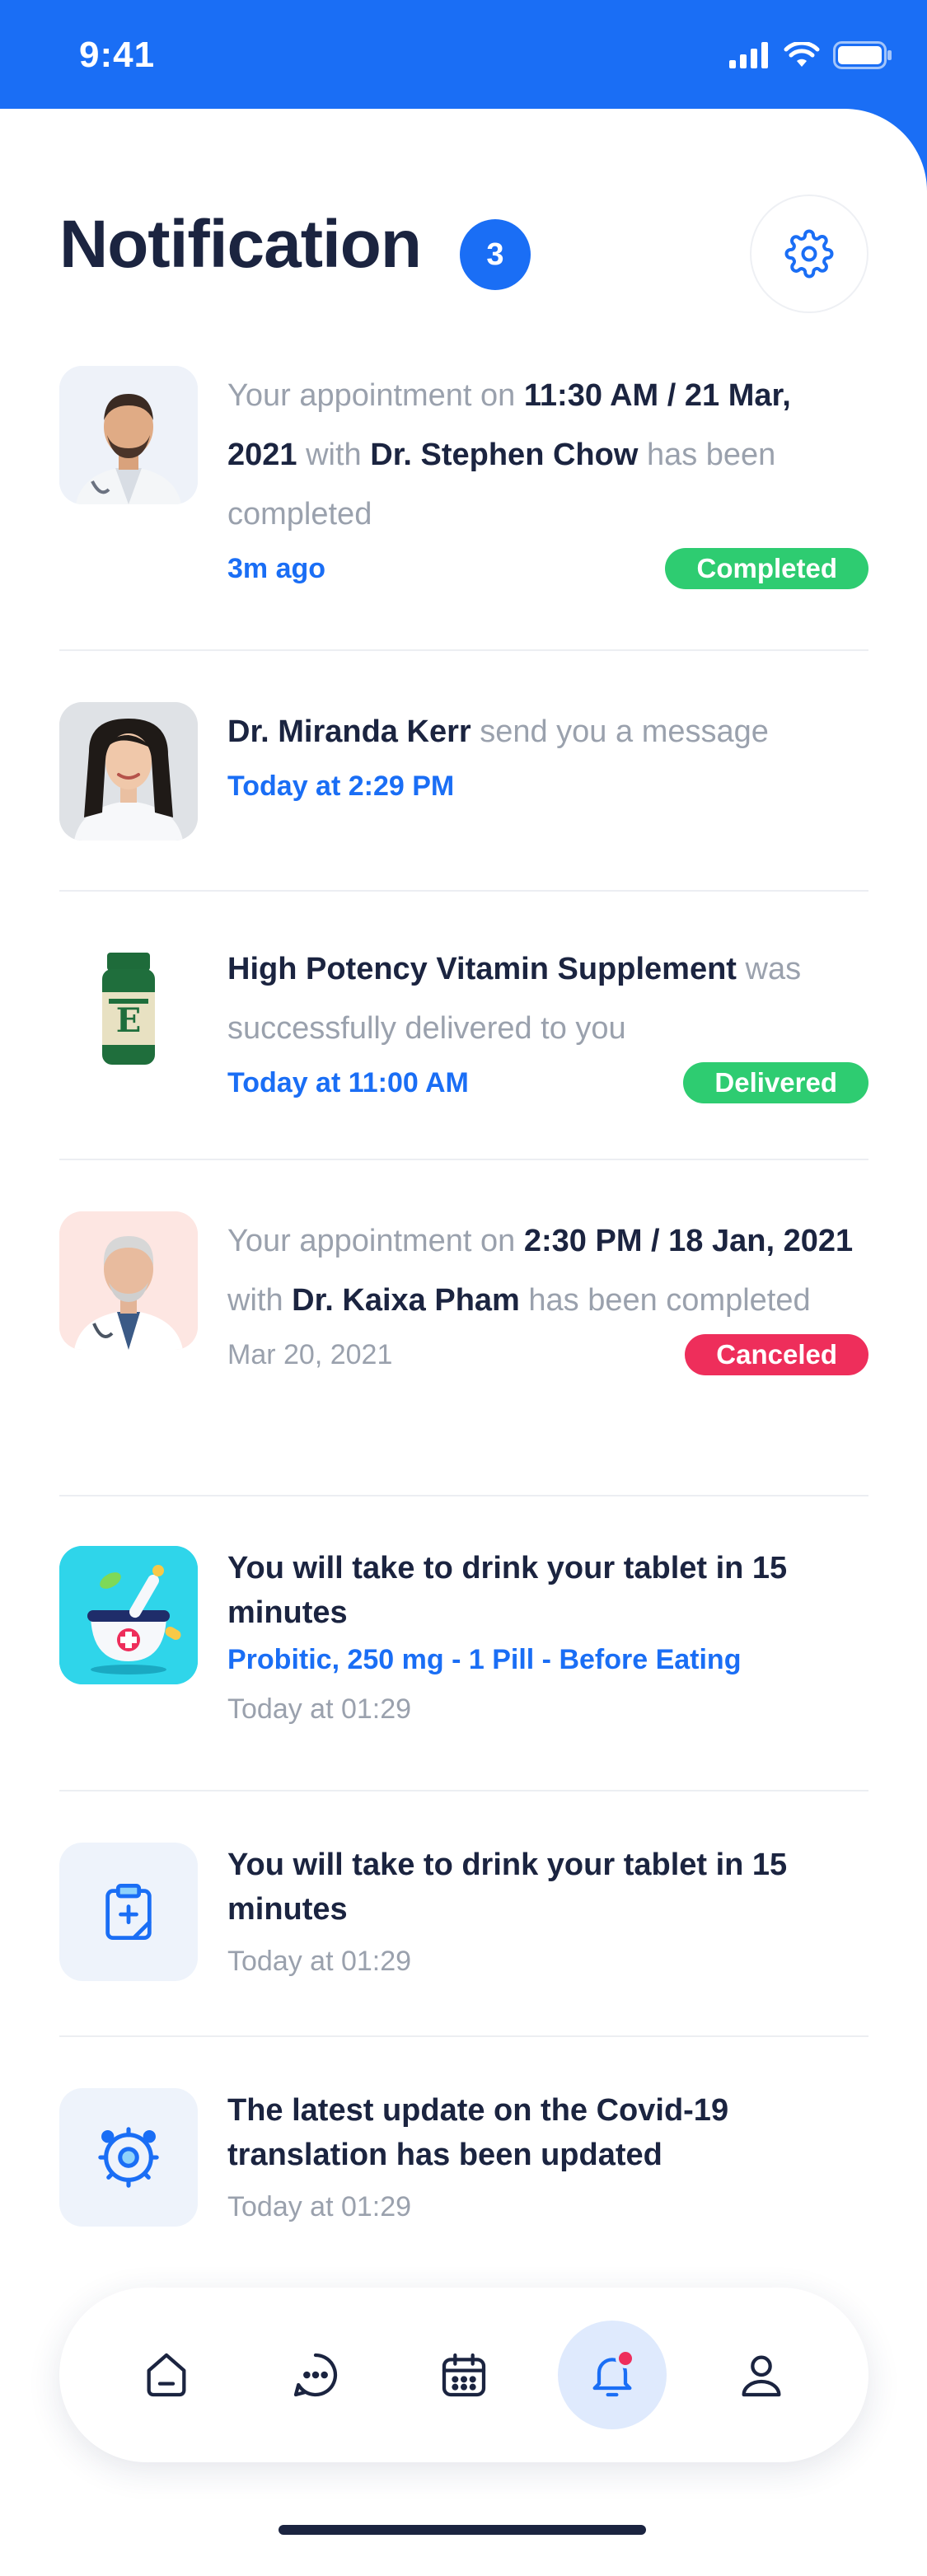 This screenshot has height=2576, width=927. I want to click on settings-button, so click(809, 253).